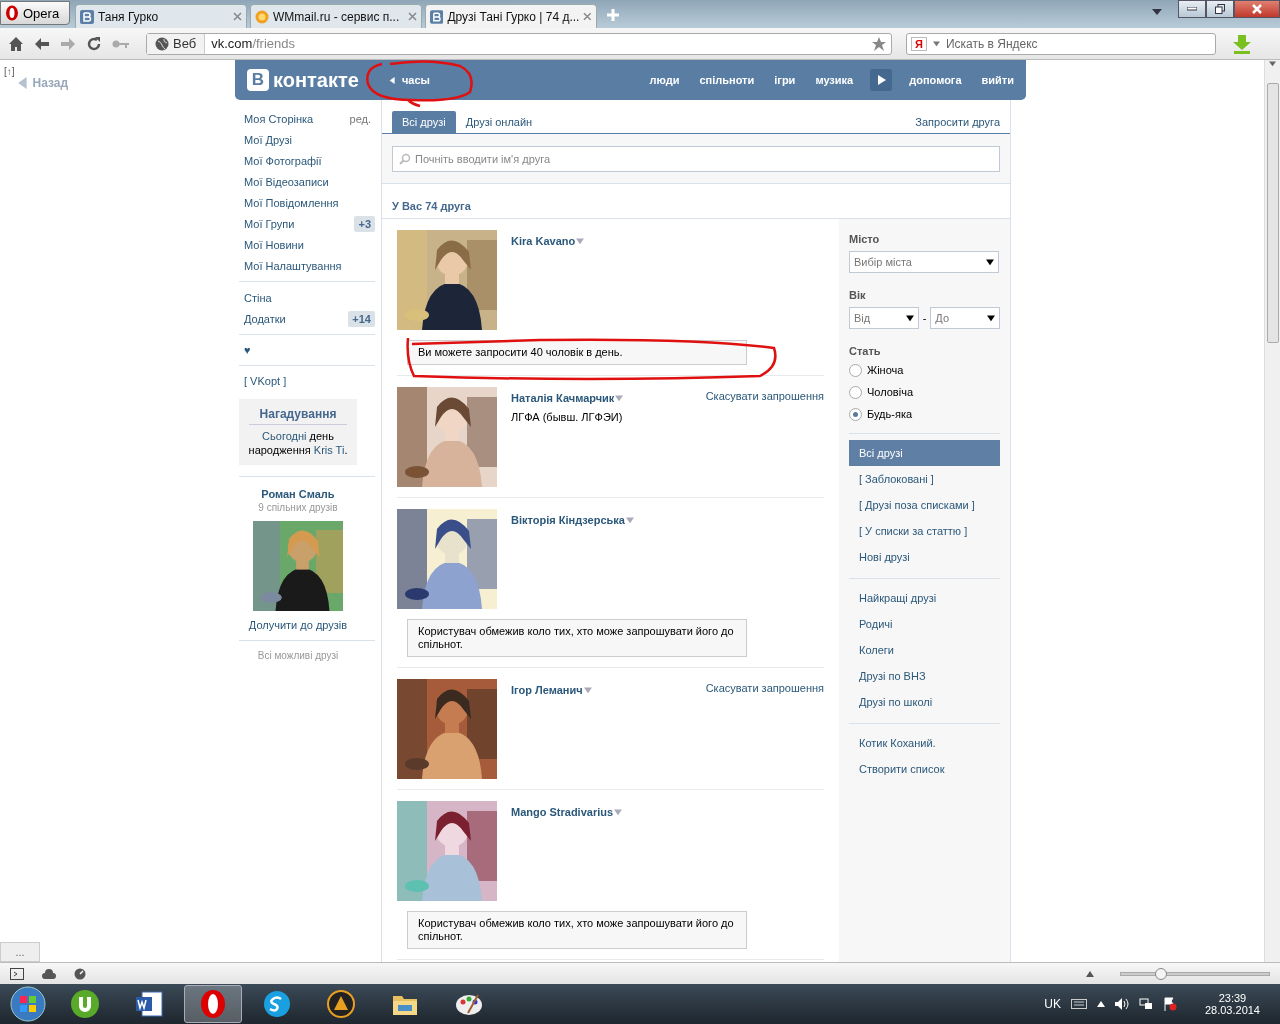 Image resolution: width=1280 pixels, height=1024 pixels. What do you see at coordinates (924, 531) in the screenshot?
I see `friend-list-item: [ У списки за статтю ]` at bounding box center [924, 531].